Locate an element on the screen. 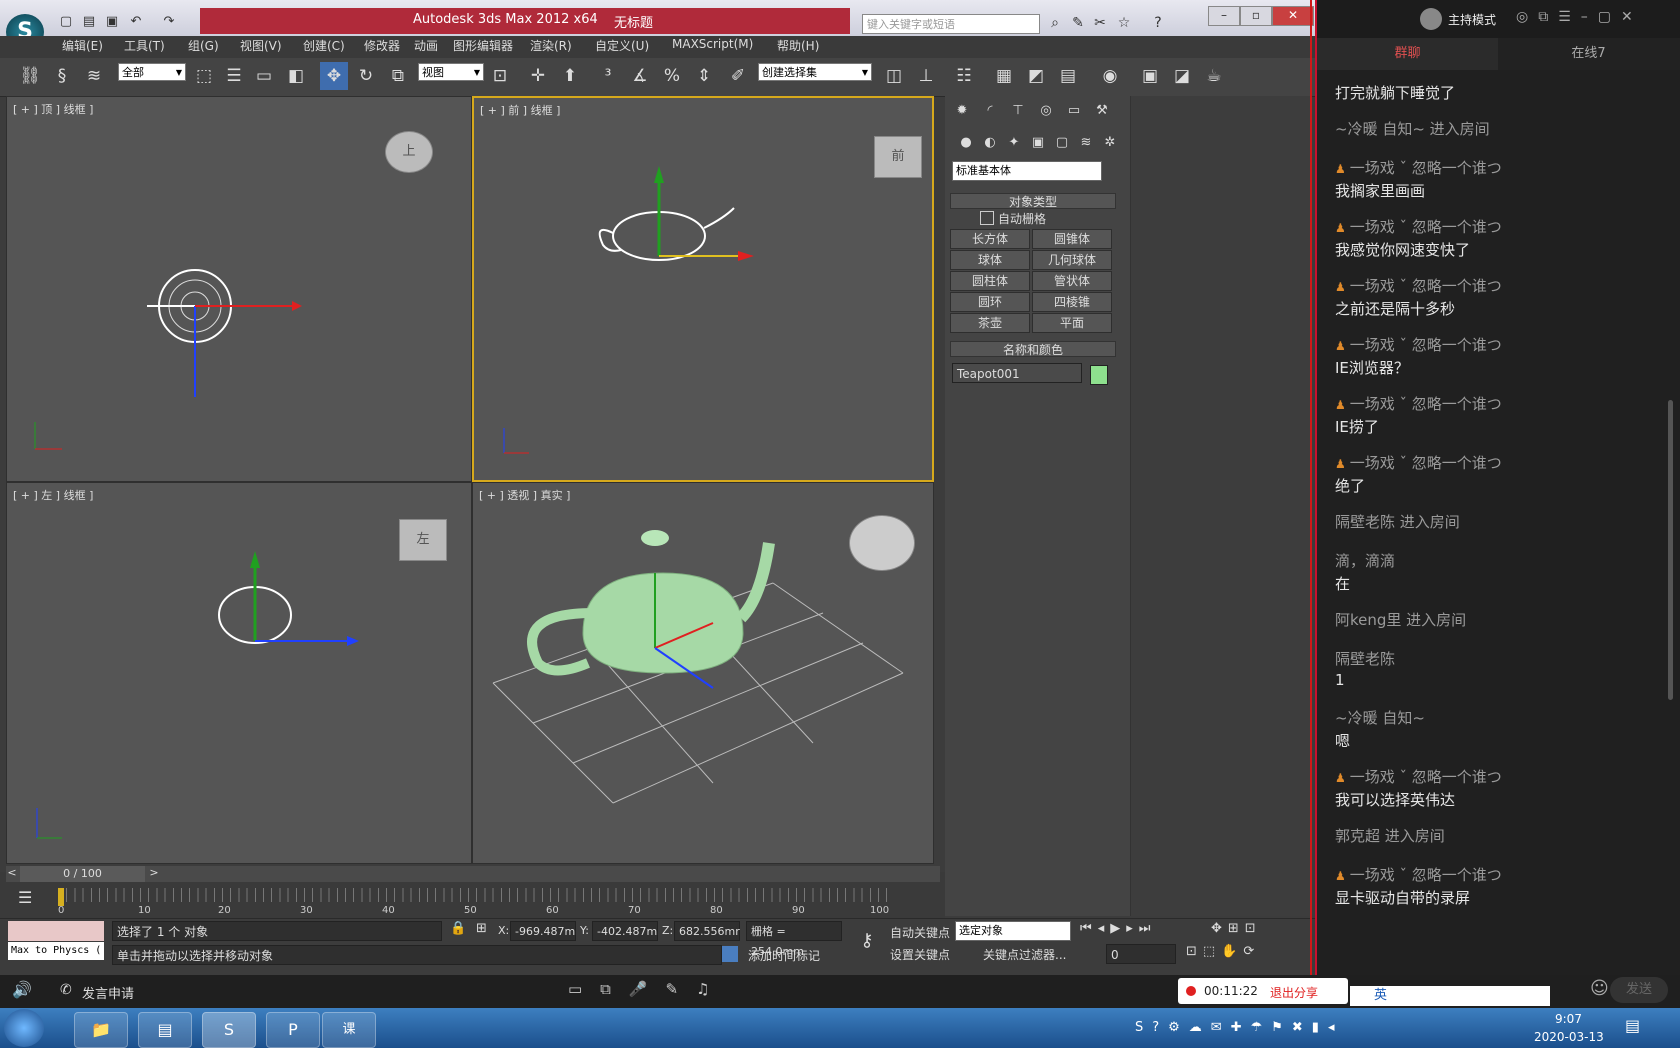 The image size is (1680, 1048). utilities-tab-icon: ⚒ is located at coordinates (1102, 111).